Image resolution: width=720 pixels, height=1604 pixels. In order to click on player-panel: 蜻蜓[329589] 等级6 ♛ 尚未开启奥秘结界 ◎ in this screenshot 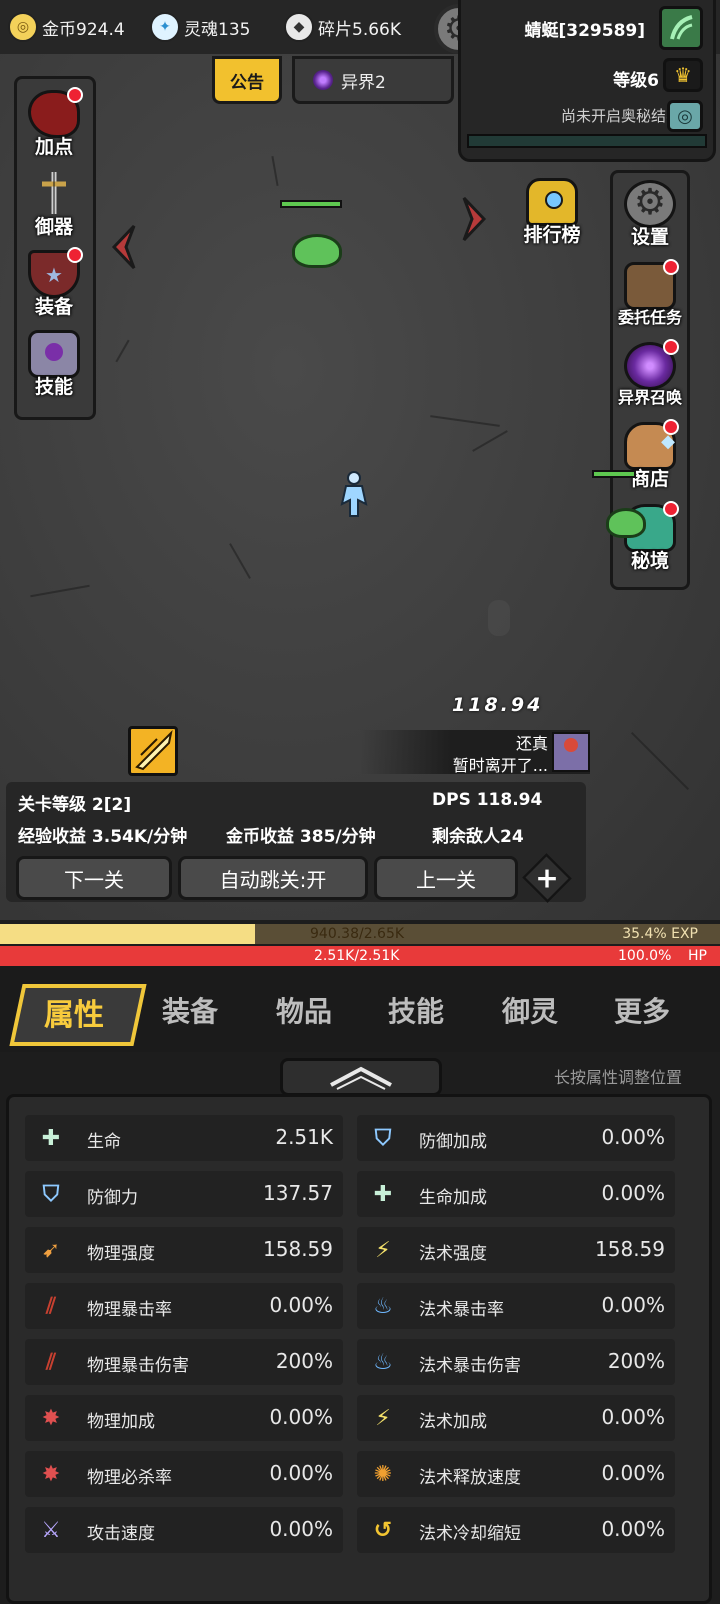, I will do `click(587, 81)`.